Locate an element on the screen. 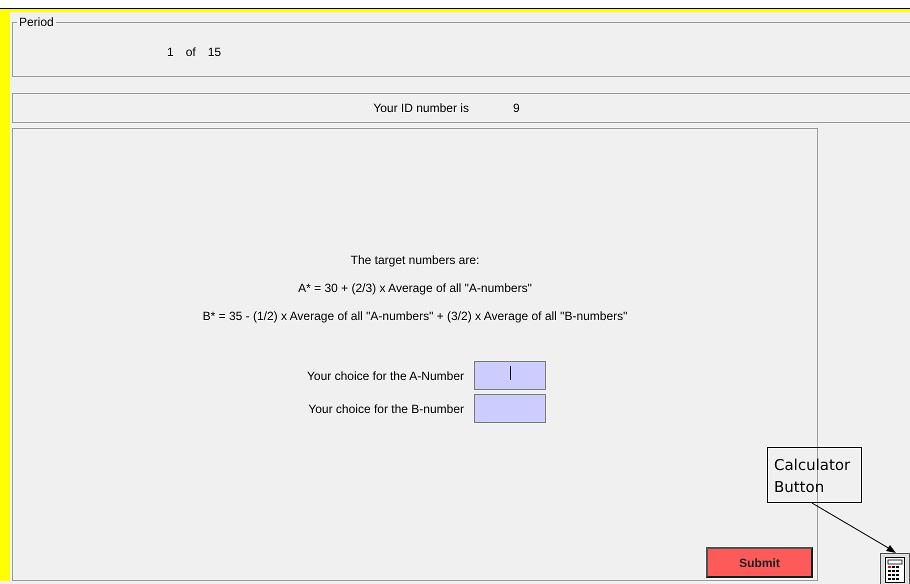 The width and height of the screenshot is (910, 584). field-label: Your choice for the B-number is located at coordinates (385, 409).